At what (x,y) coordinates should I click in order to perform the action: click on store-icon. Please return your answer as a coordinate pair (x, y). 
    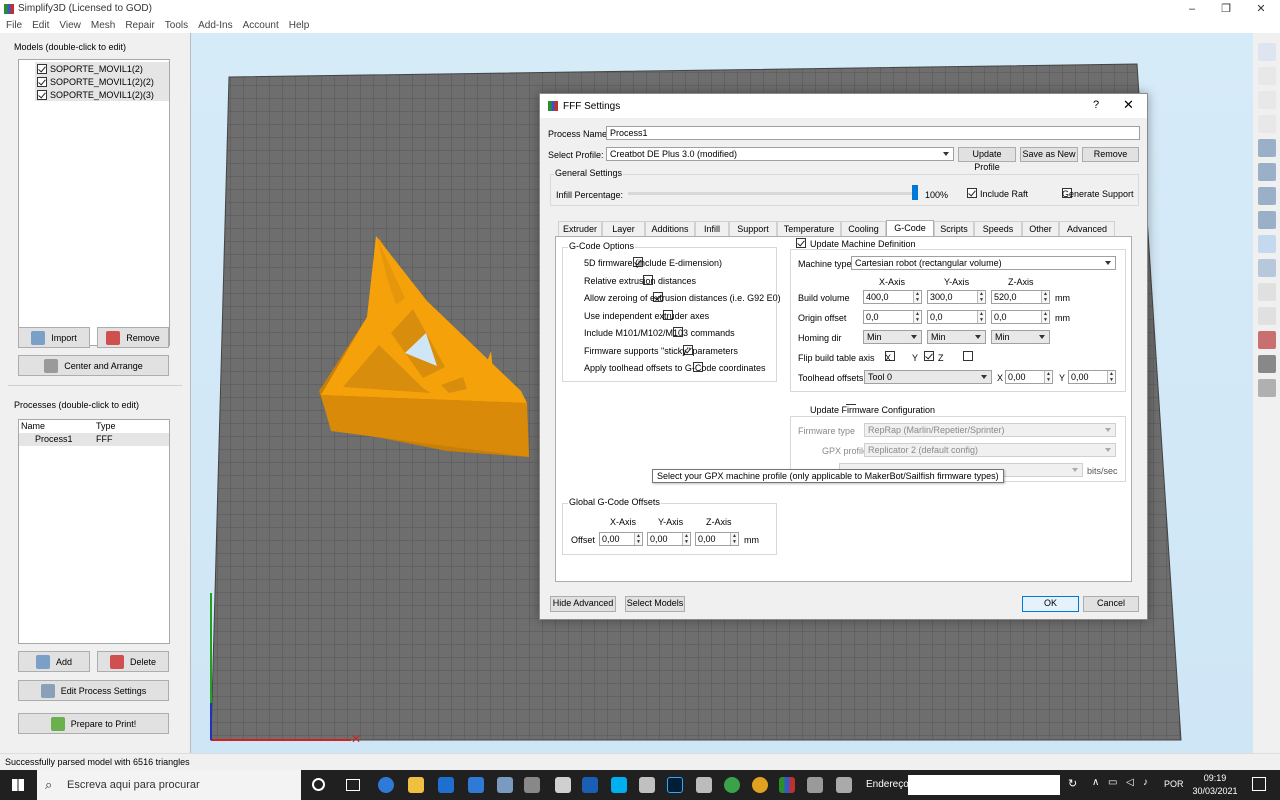
    Looking at the image, I should click on (446, 785).